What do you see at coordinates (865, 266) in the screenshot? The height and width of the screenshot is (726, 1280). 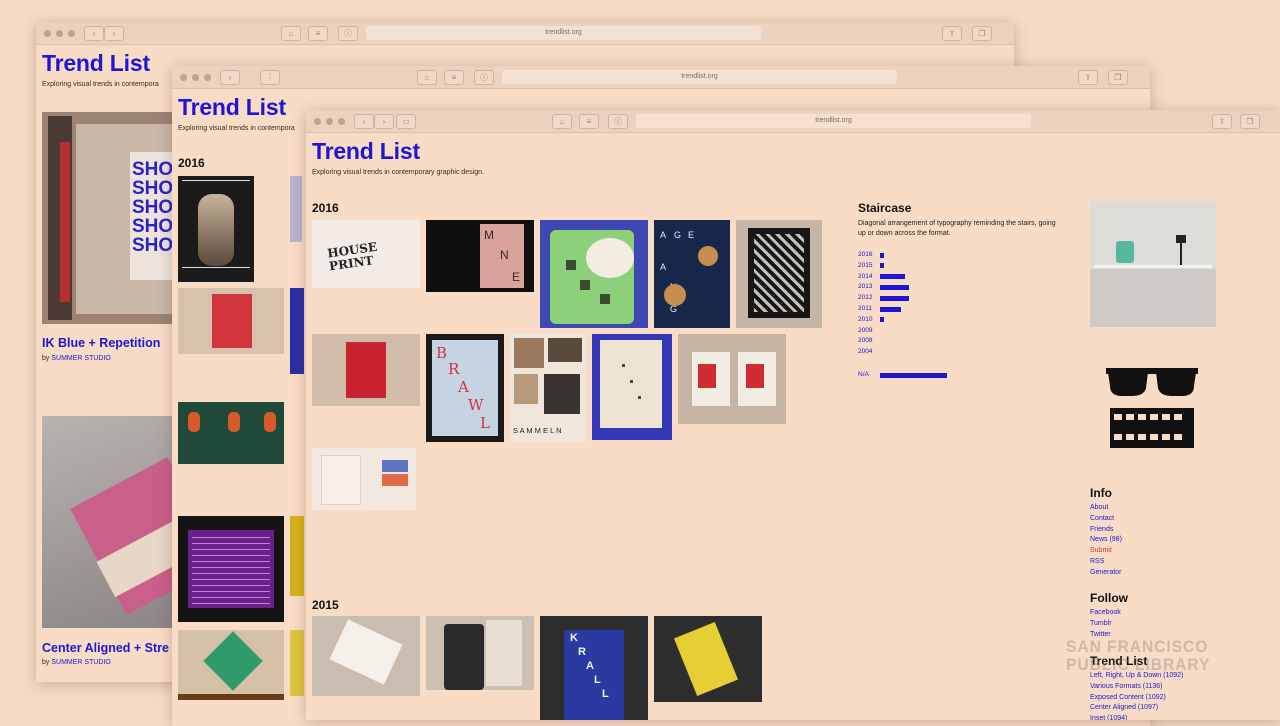 I see `year-label: 2015` at bounding box center [865, 266].